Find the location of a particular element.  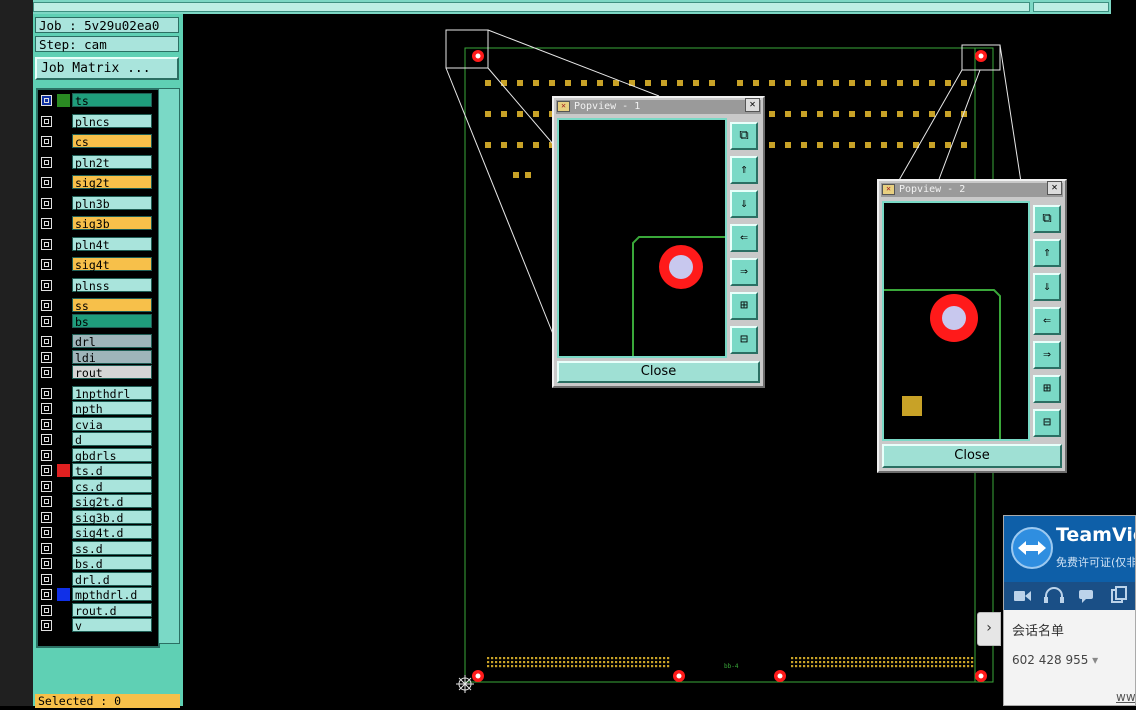

layer-name: pln4t is located at coordinates (112, 244).